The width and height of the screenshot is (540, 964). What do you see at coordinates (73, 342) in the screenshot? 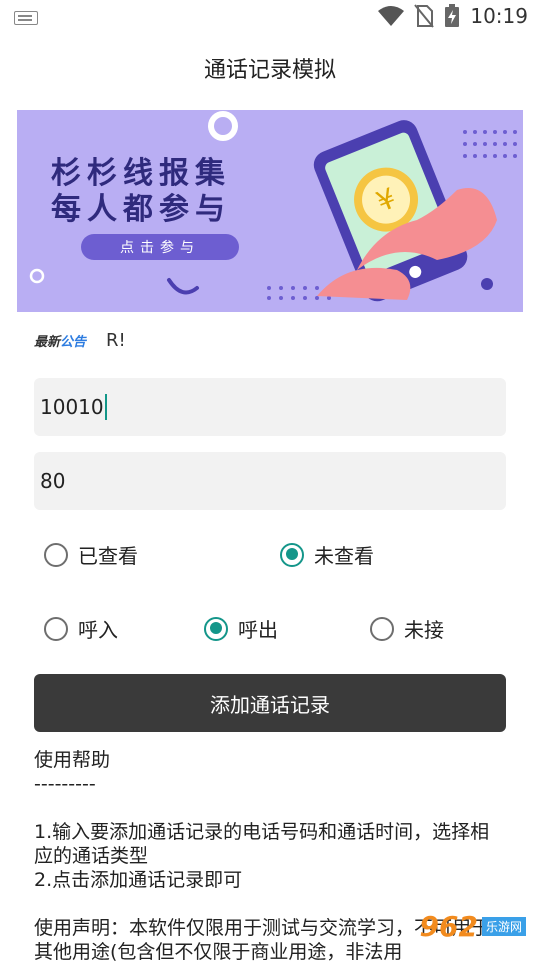
I see `announcement-logo-b: 公告` at bounding box center [73, 342].